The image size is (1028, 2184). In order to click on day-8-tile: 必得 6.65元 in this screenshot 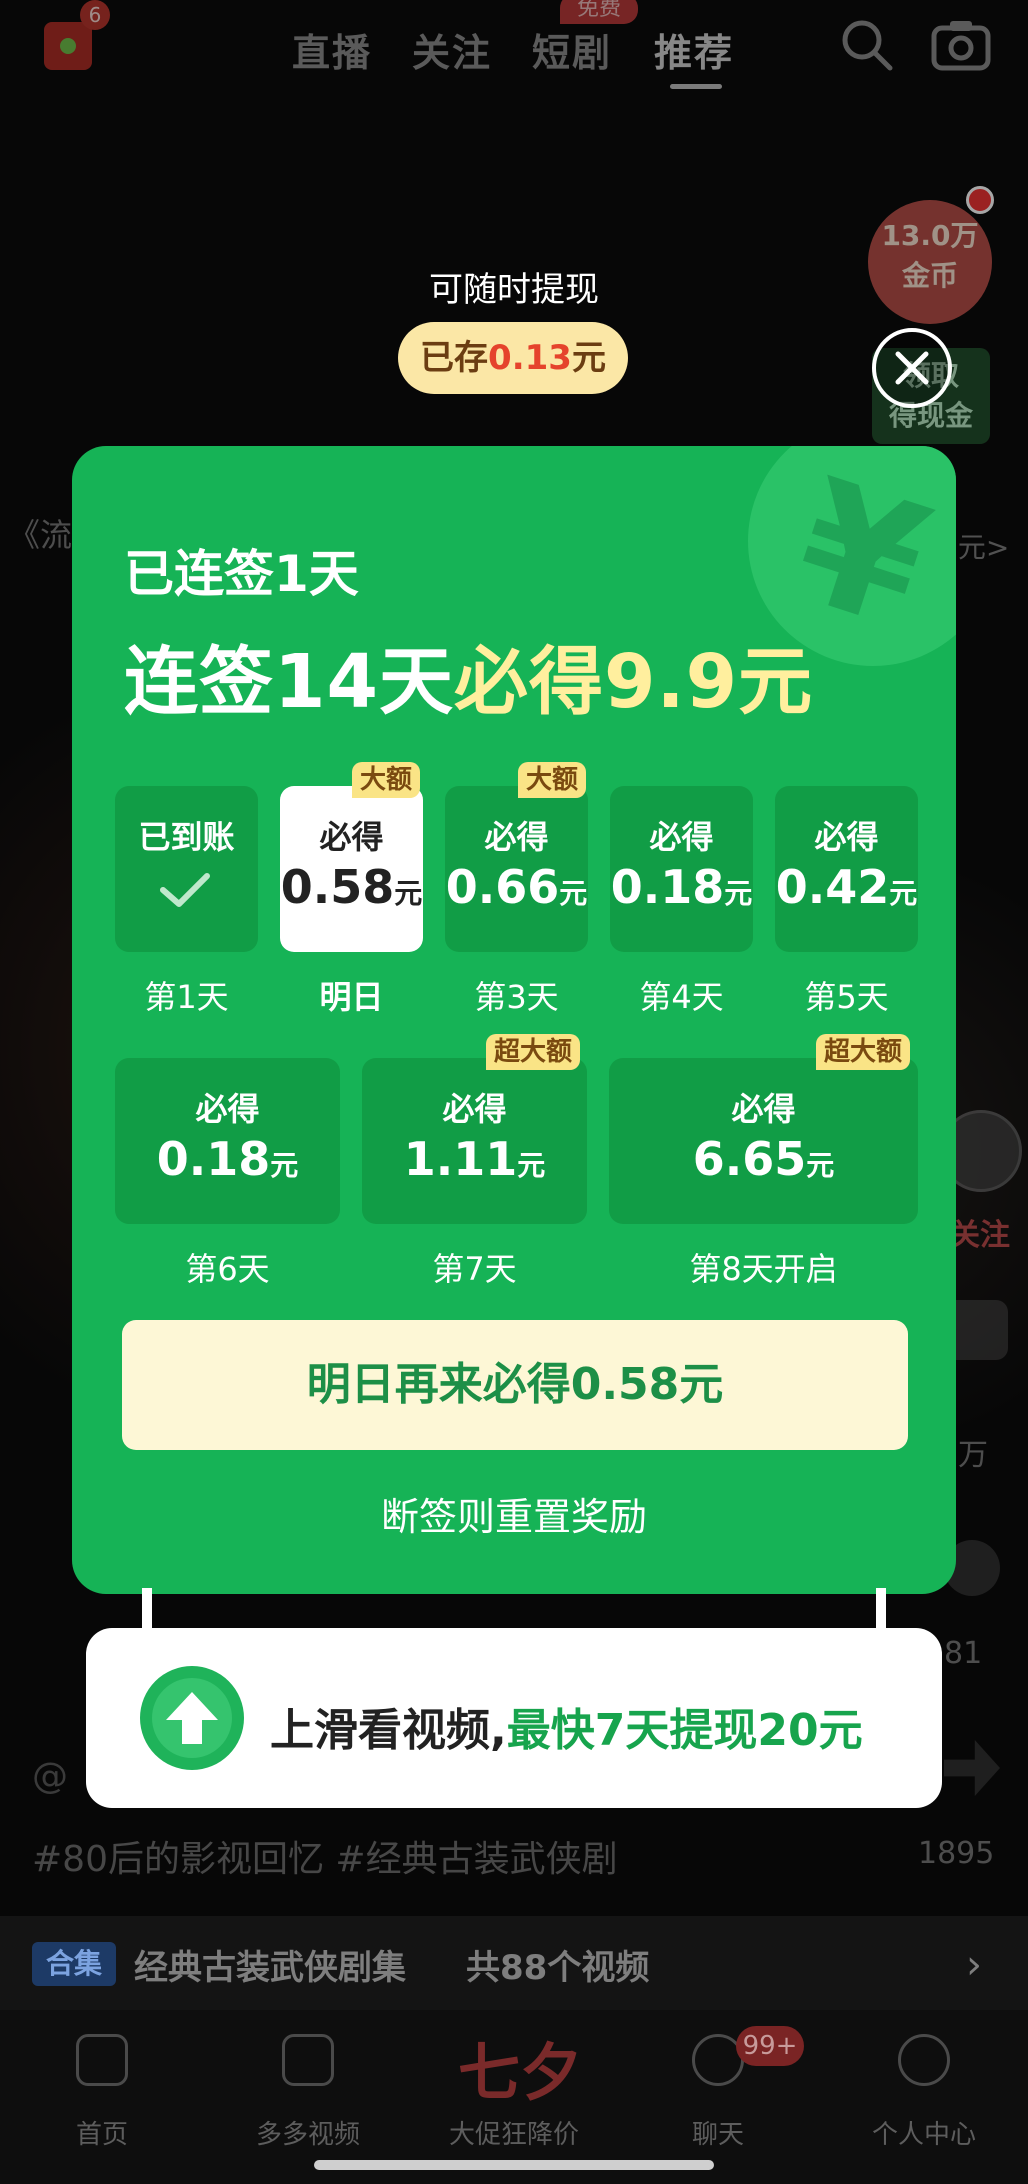, I will do `click(763, 1141)`.